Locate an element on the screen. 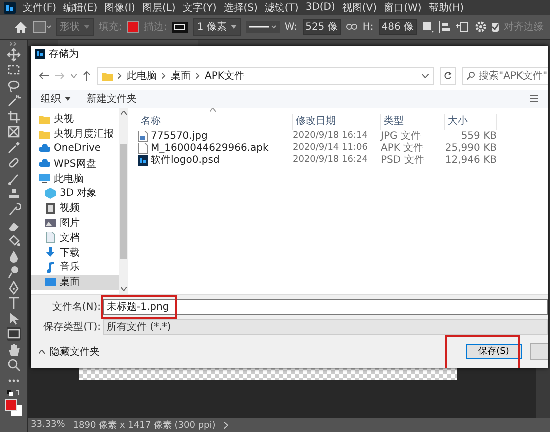 This screenshot has width=550, height=432. column-header: 名称 is located at coordinates (215, 122).